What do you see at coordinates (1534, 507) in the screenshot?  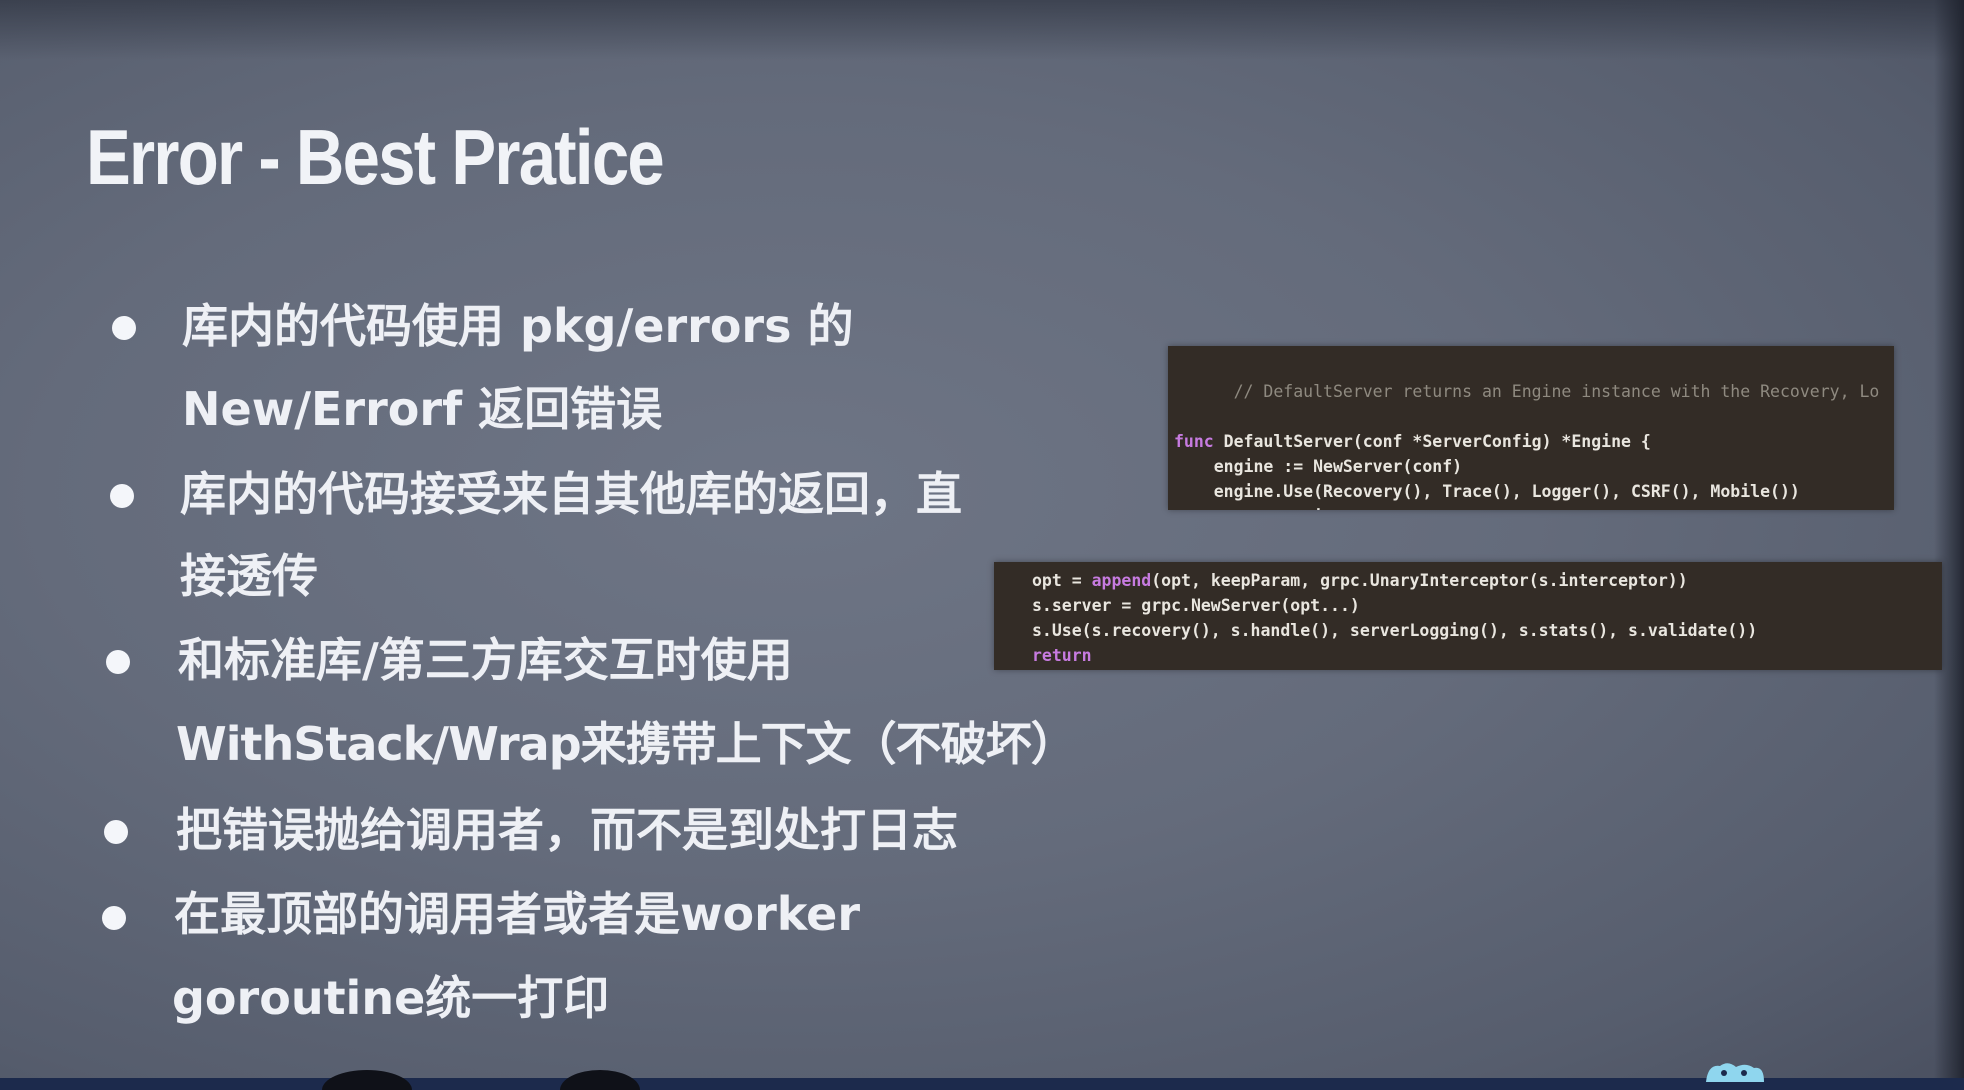 I see `code-line: return engine` at bounding box center [1534, 507].